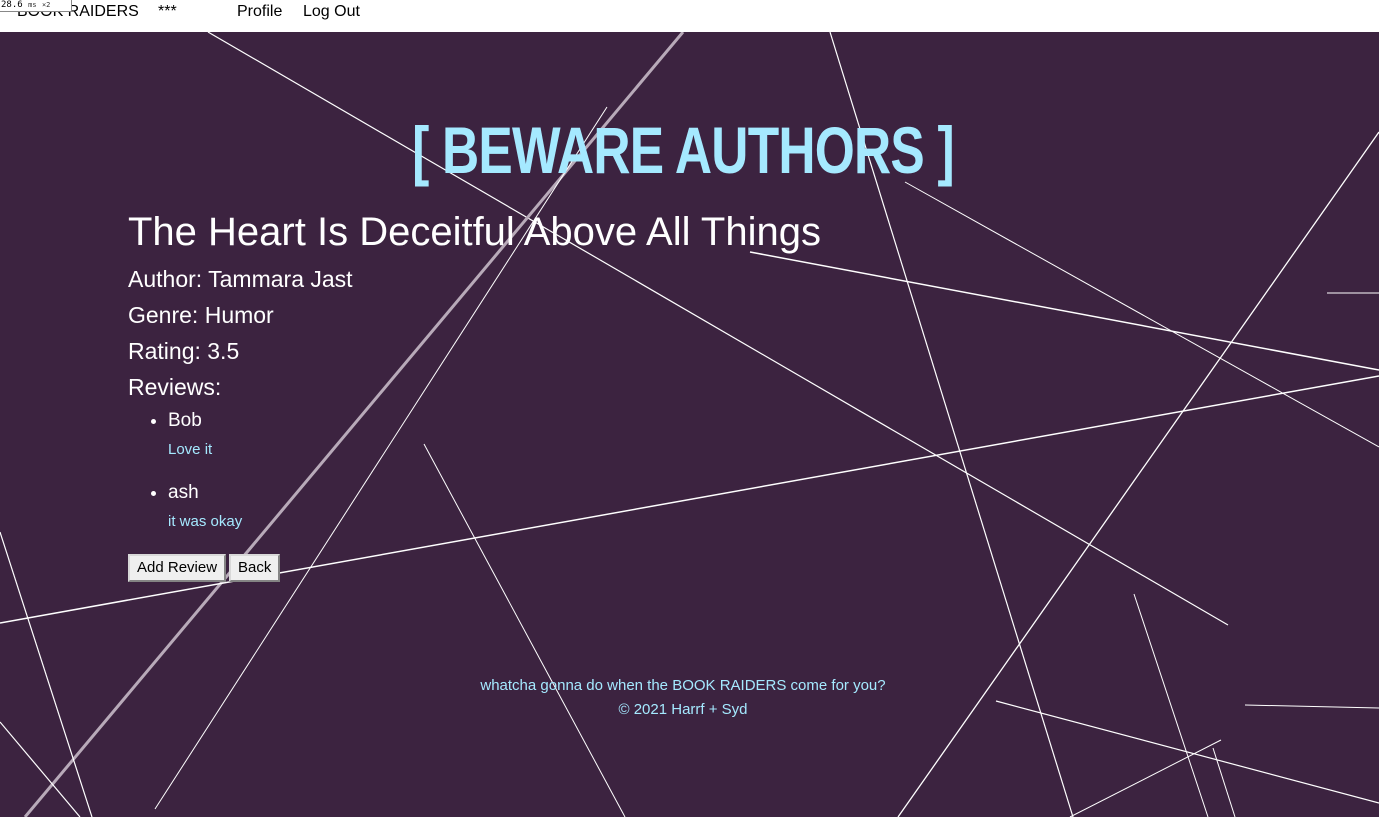 This screenshot has height=817, width=1379. What do you see at coordinates (683, 709) in the screenshot?
I see `footer-copyright: © 2021 Harrf + Syd` at bounding box center [683, 709].